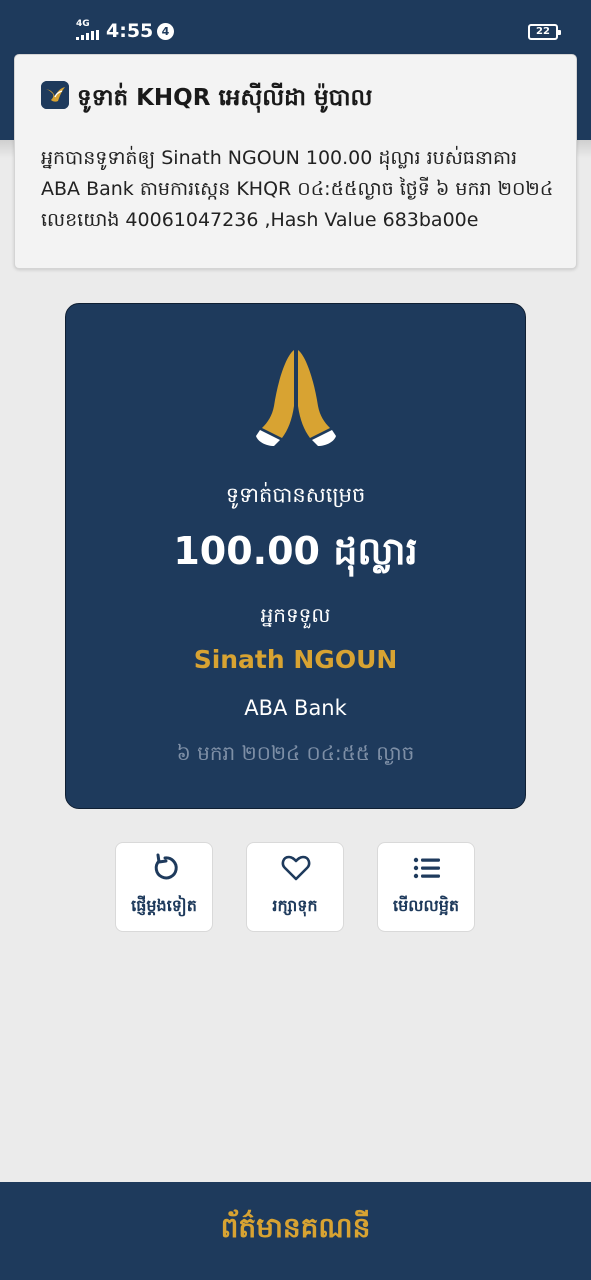 The height and width of the screenshot is (1280, 591). Describe the element at coordinates (295, 887) in the screenshot. I see `save-button: រក្សាទុក` at that location.